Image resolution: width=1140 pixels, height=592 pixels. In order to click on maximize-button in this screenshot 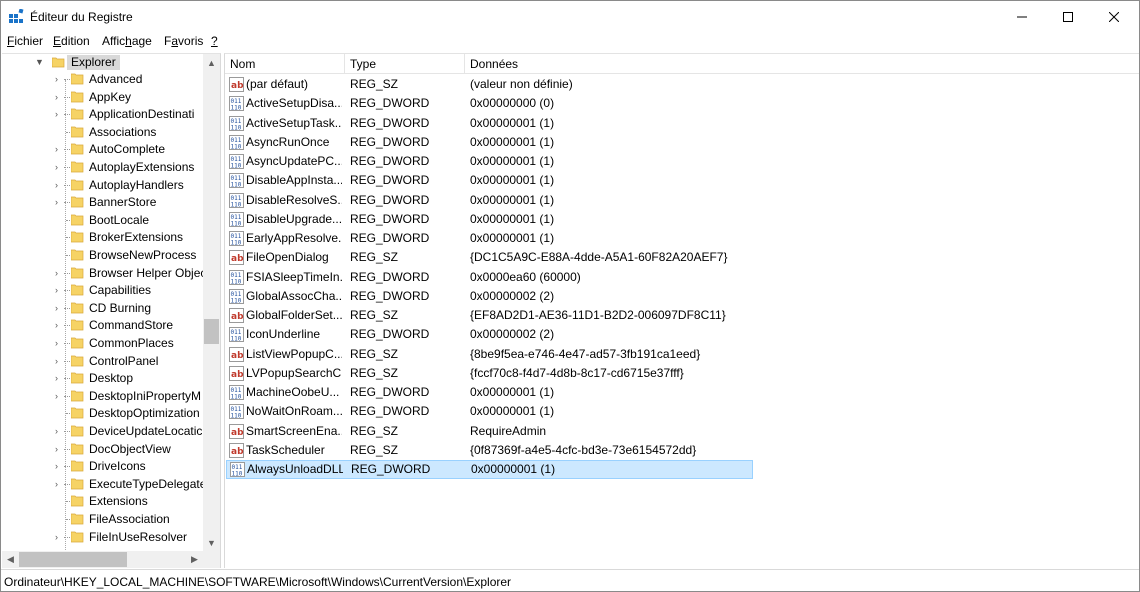, I will do `click(1068, 16)`.